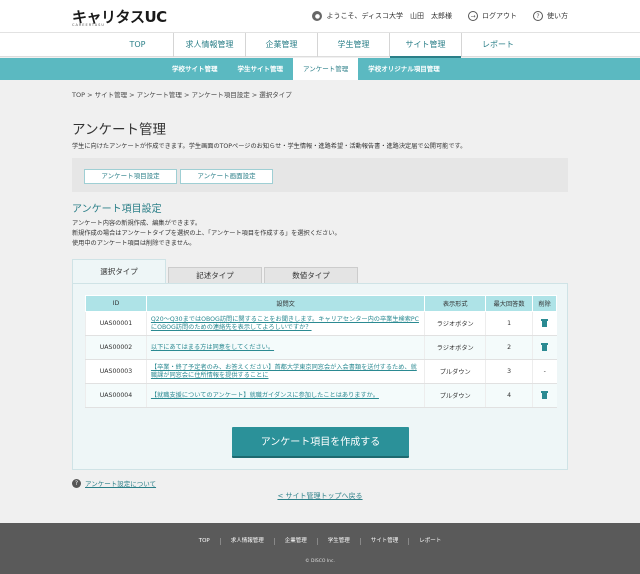  Describe the element at coordinates (354, 45) in the screenshot. I see `gnav-student: 学生管理` at that location.